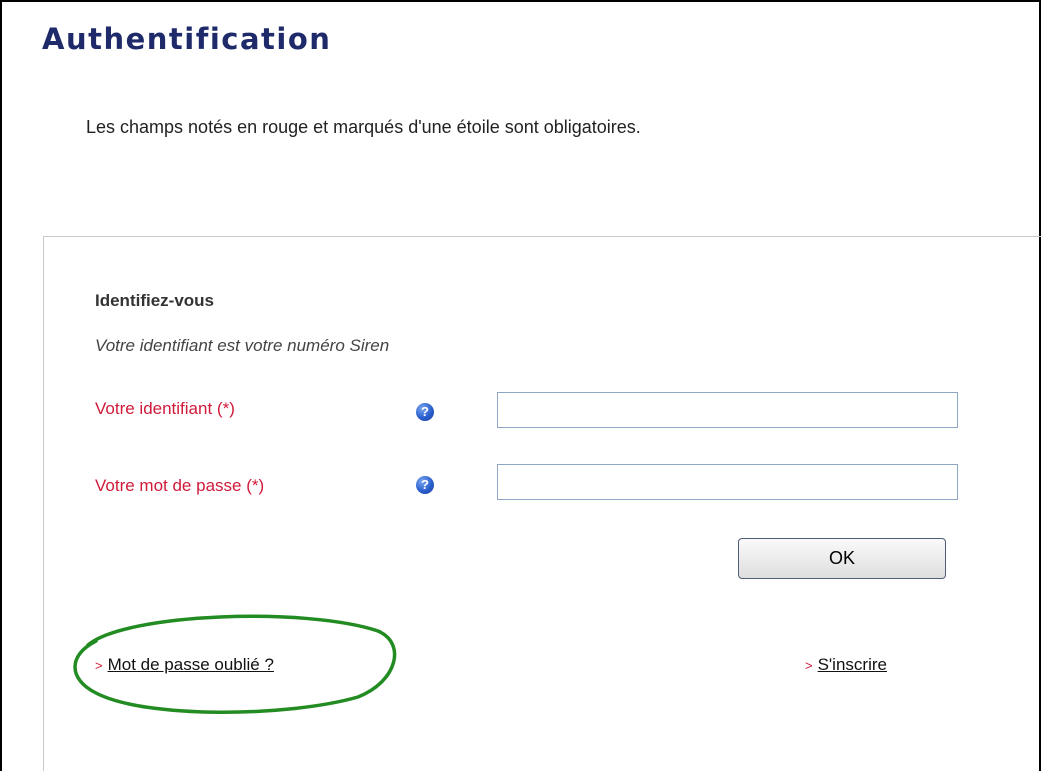 The width and height of the screenshot is (1041, 771). What do you see at coordinates (727, 410) in the screenshot?
I see `identifier-input` at bounding box center [727, 410].